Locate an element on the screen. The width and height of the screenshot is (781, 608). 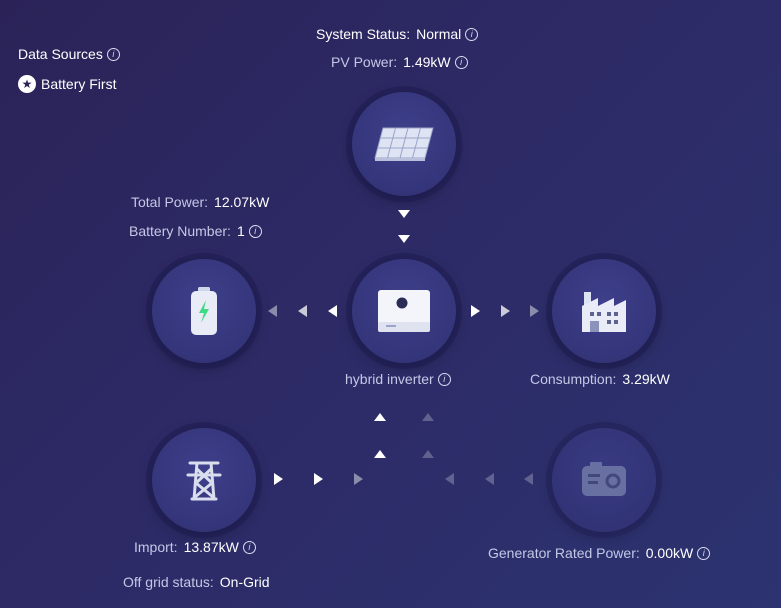
import-label: Import: is located at coordinates (156, 547).